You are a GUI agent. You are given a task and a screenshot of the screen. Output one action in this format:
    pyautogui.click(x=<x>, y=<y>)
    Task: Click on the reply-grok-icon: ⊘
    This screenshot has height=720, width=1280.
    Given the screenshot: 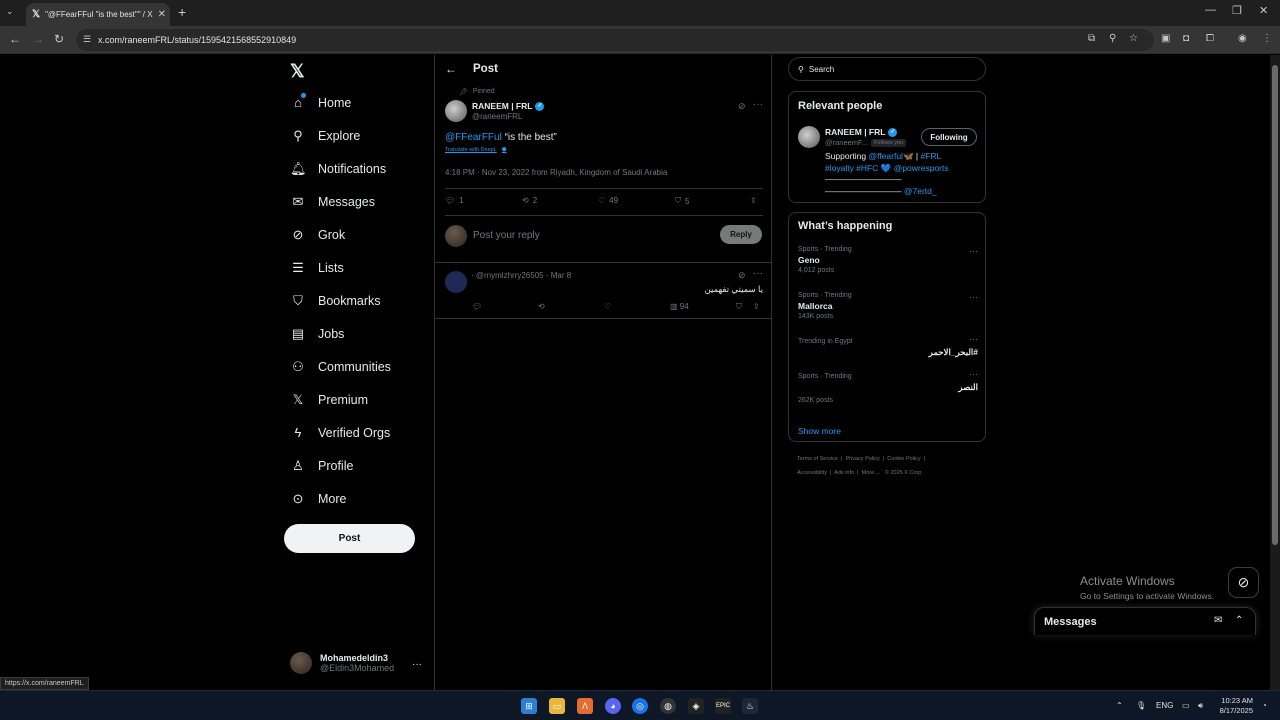 What is the action you would take?
    pyautogui.click(x=742, y=275)
    